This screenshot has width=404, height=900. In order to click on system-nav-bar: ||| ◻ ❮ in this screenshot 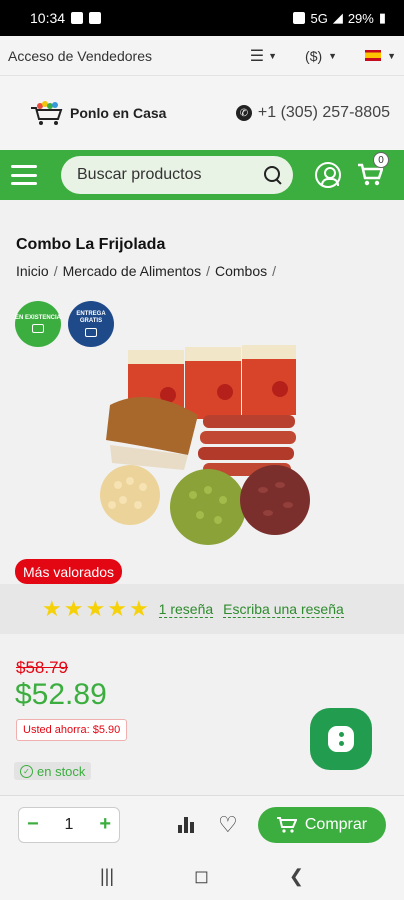, I will do `click(202, 876)`.